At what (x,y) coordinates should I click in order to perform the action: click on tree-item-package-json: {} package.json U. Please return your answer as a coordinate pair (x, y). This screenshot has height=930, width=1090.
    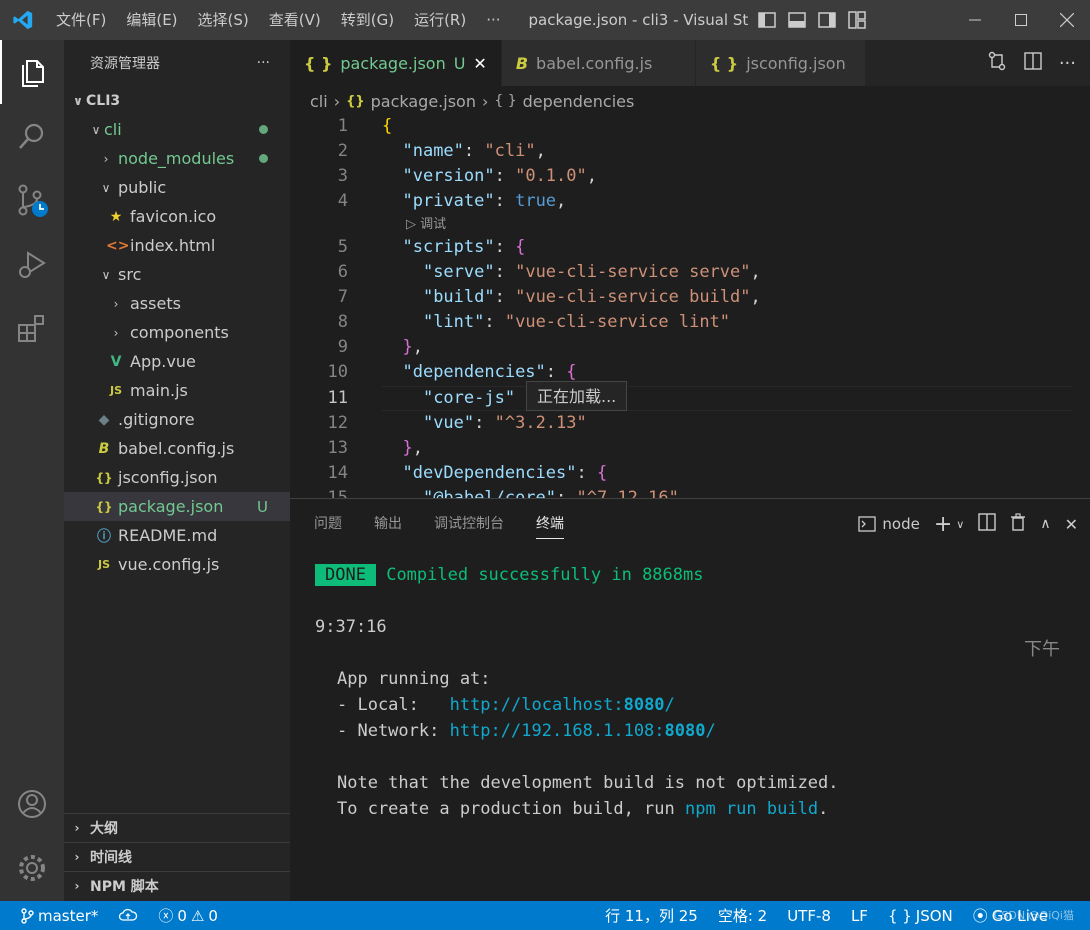
    Looking at the image, I should click on (177, 506).